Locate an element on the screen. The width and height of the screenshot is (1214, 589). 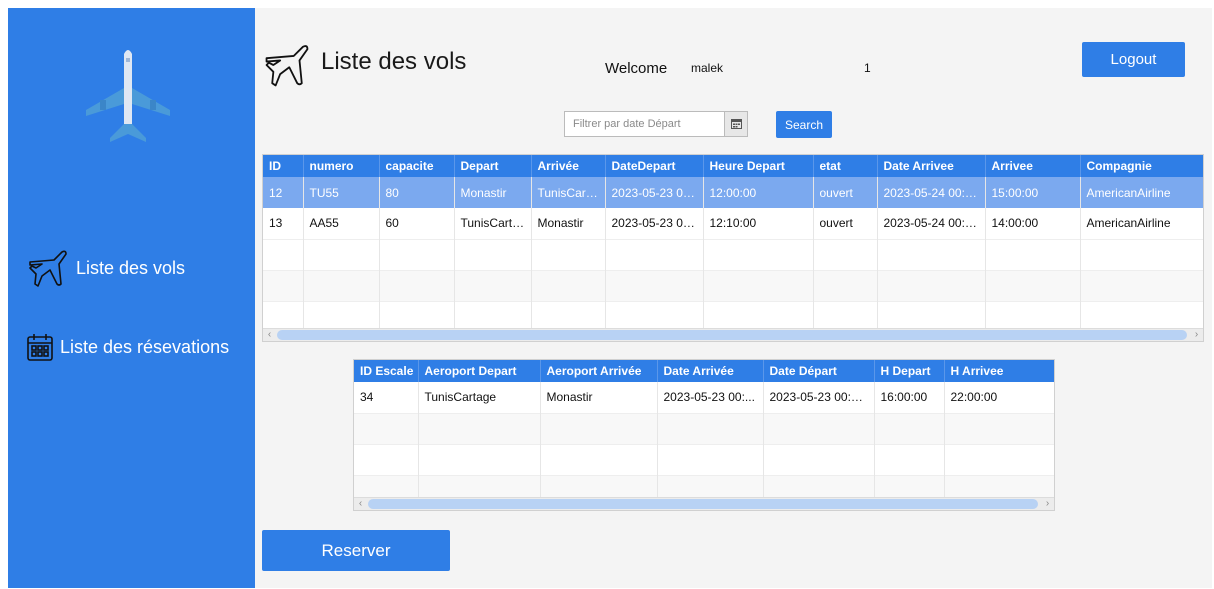
page-title: Liste des vols is located at coordinates (394, 61).